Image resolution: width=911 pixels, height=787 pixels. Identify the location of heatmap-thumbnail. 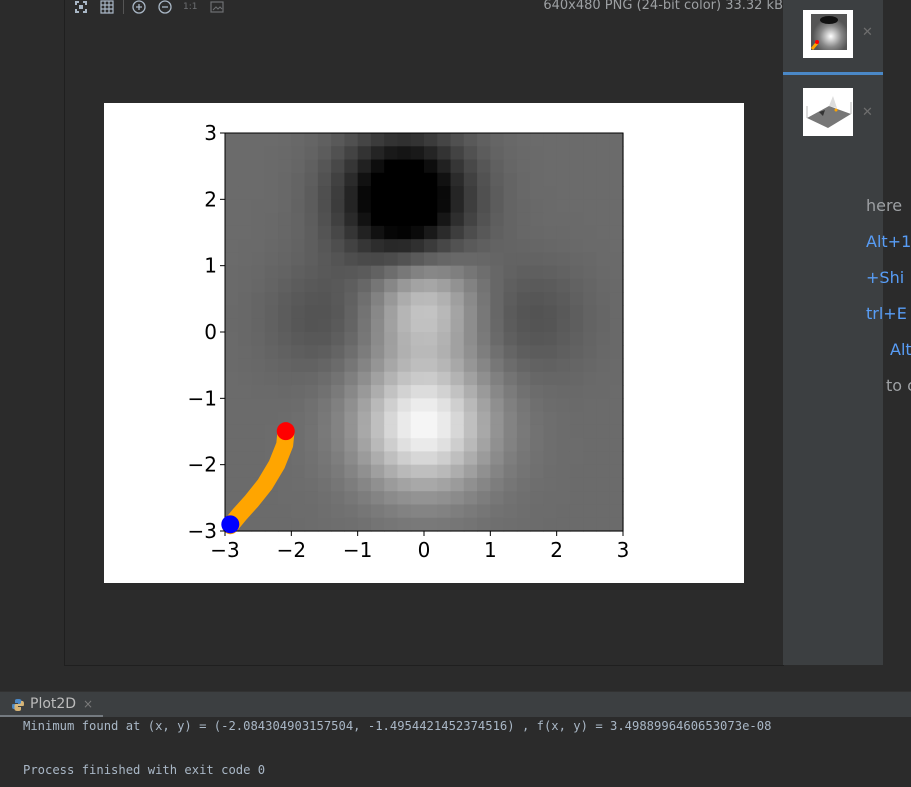
(828, 34).